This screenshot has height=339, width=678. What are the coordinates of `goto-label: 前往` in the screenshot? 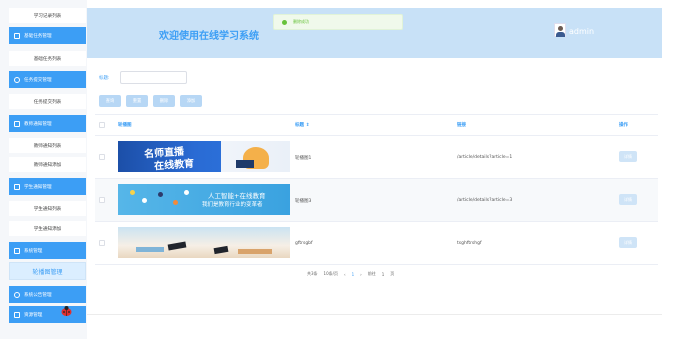 It's located at (371, 273).